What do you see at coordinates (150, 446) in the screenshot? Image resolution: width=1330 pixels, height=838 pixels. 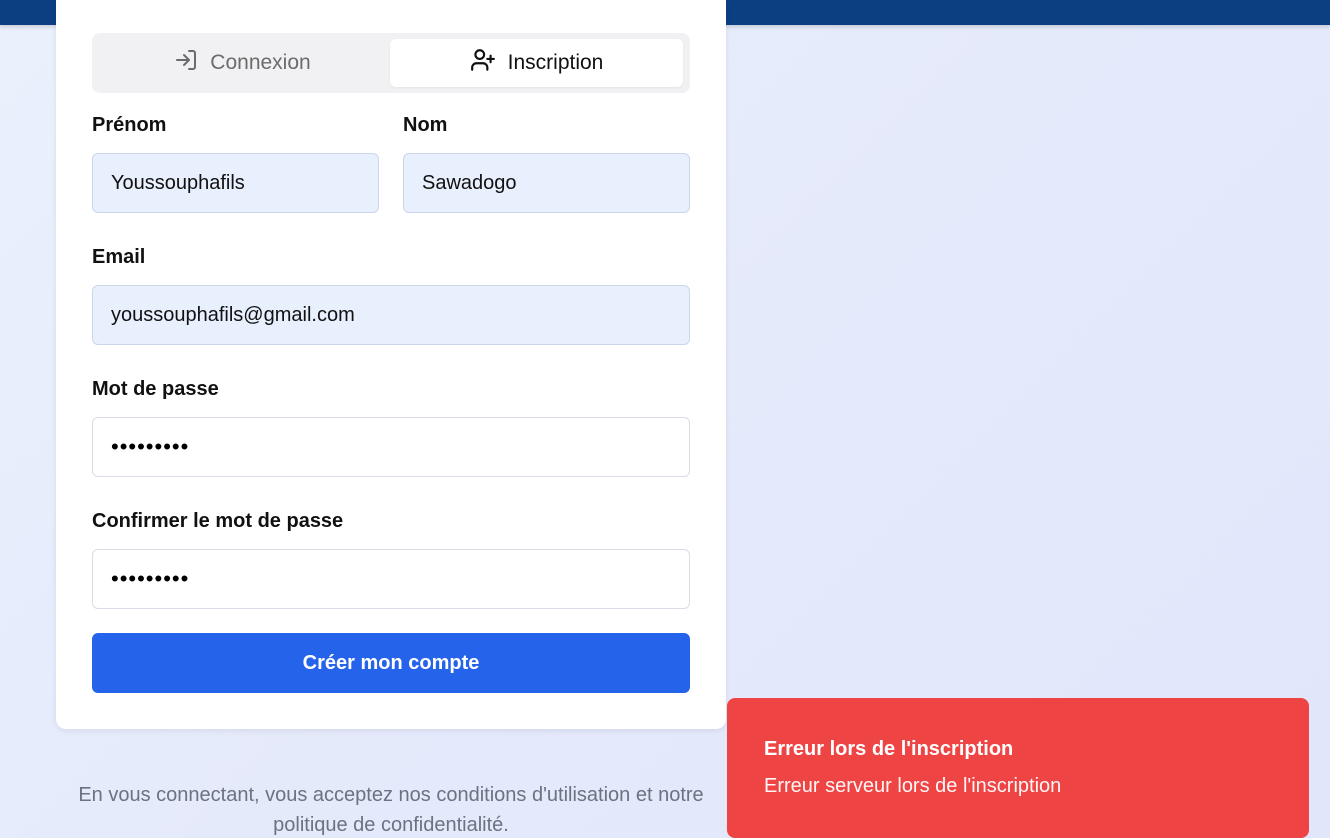 I see `password-value: •••••••••` at bounding box center [150, 446].